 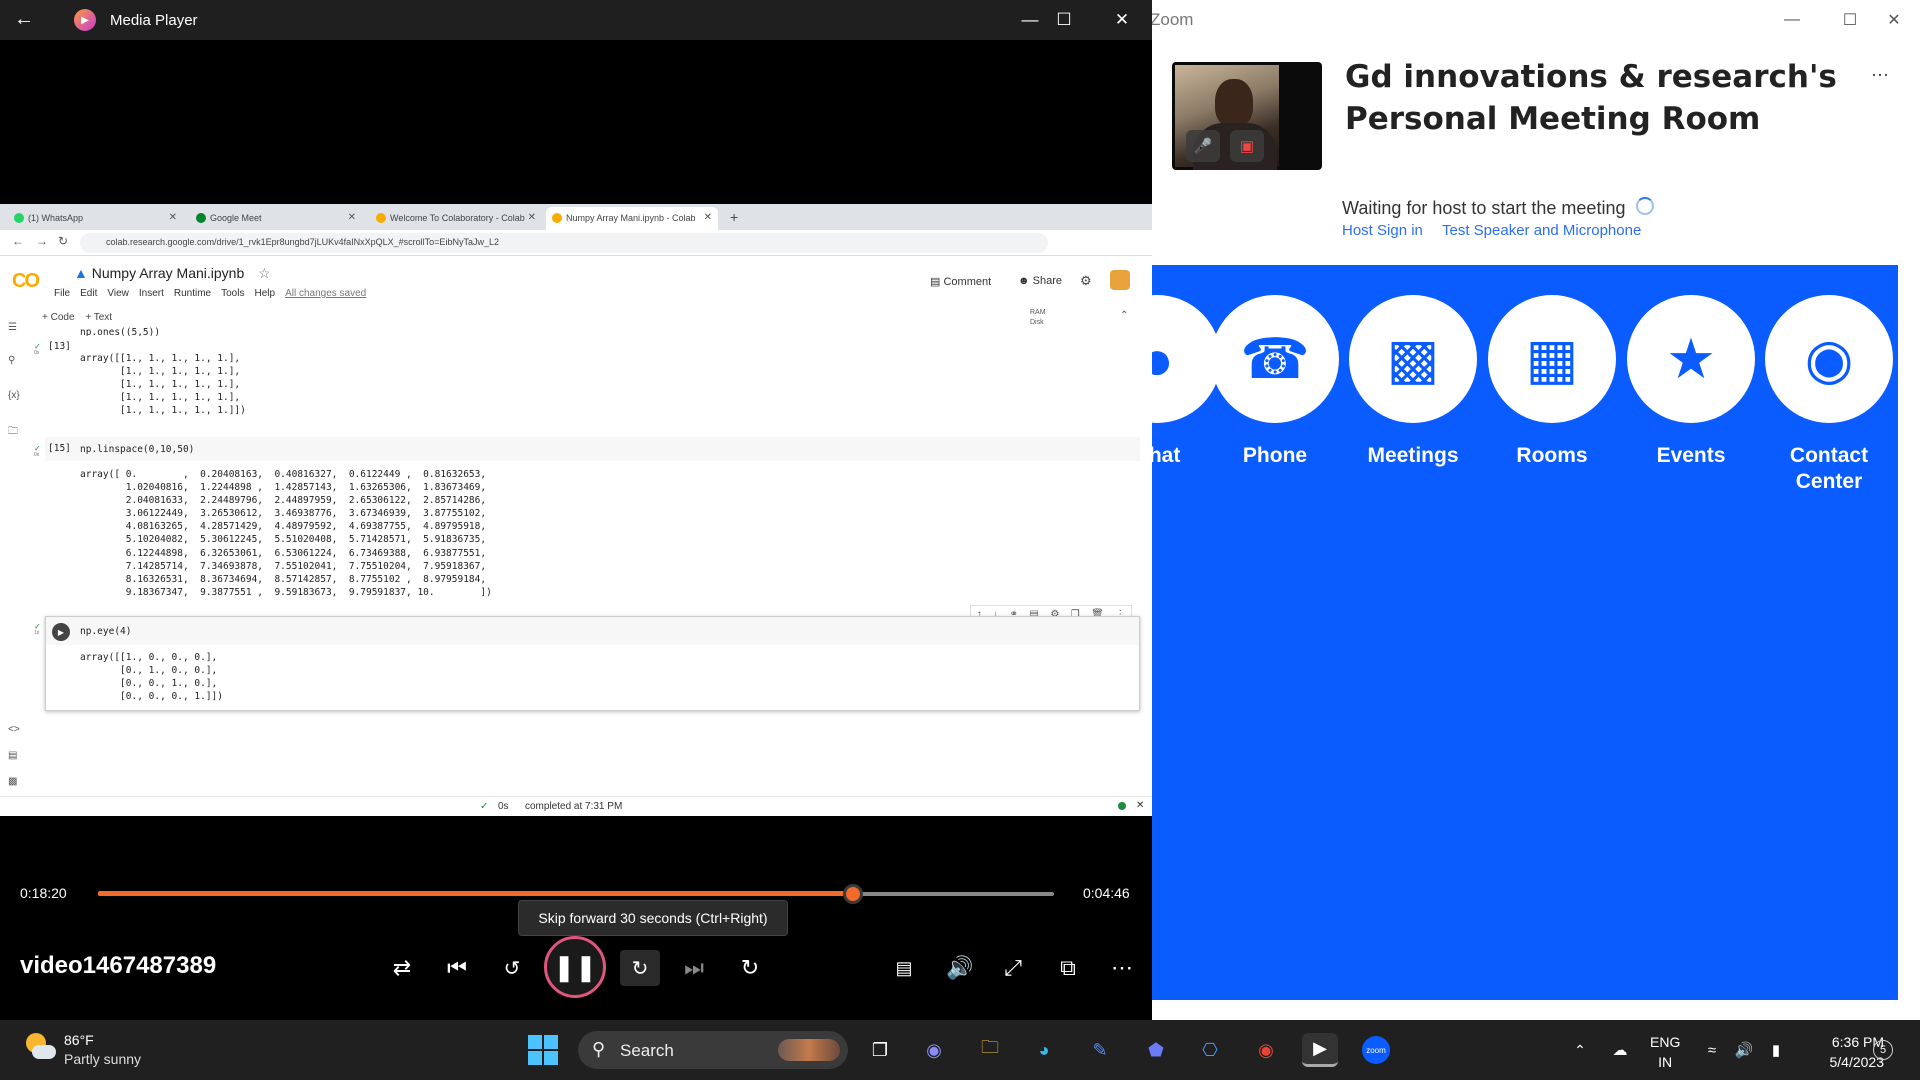 What do you see at coordinates (12, 781) in the screenshot?
I see `terminal-icon: ▩` at bounding box center [12, 781].